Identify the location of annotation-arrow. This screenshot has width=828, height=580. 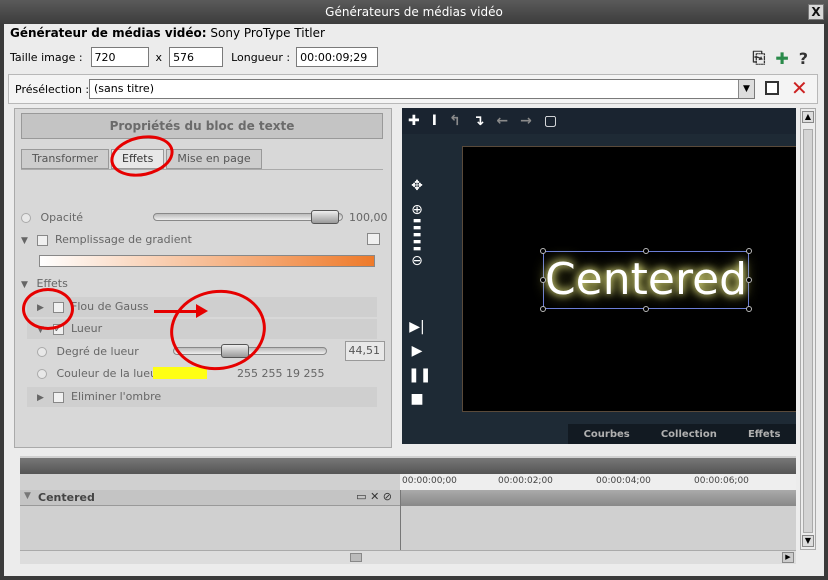
(178, 311).